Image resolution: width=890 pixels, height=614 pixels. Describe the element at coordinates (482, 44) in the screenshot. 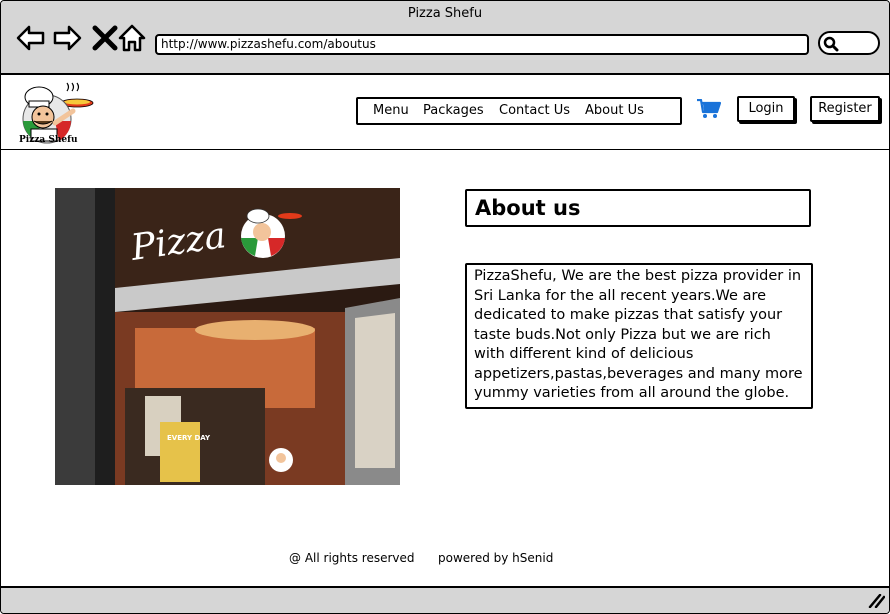

I see `address-bar: http://www.pizzashefu.com/aboutus` at that location.